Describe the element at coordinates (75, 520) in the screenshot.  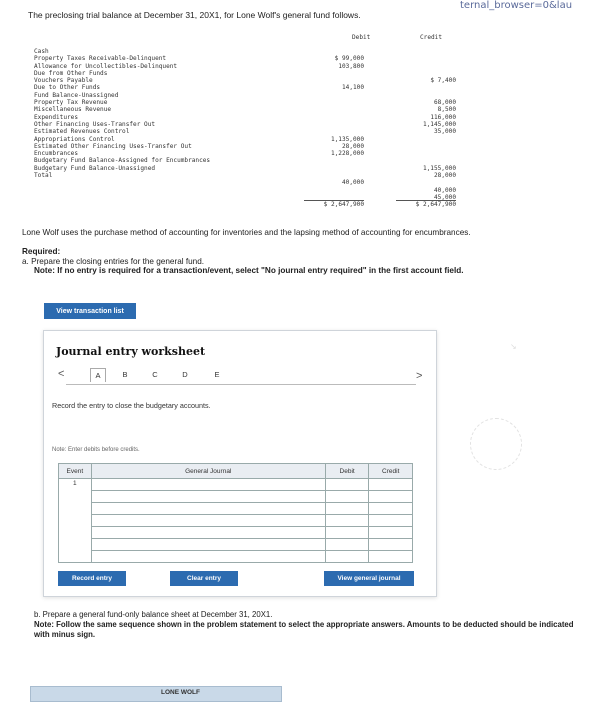
I see `event-number: 1` at that location.